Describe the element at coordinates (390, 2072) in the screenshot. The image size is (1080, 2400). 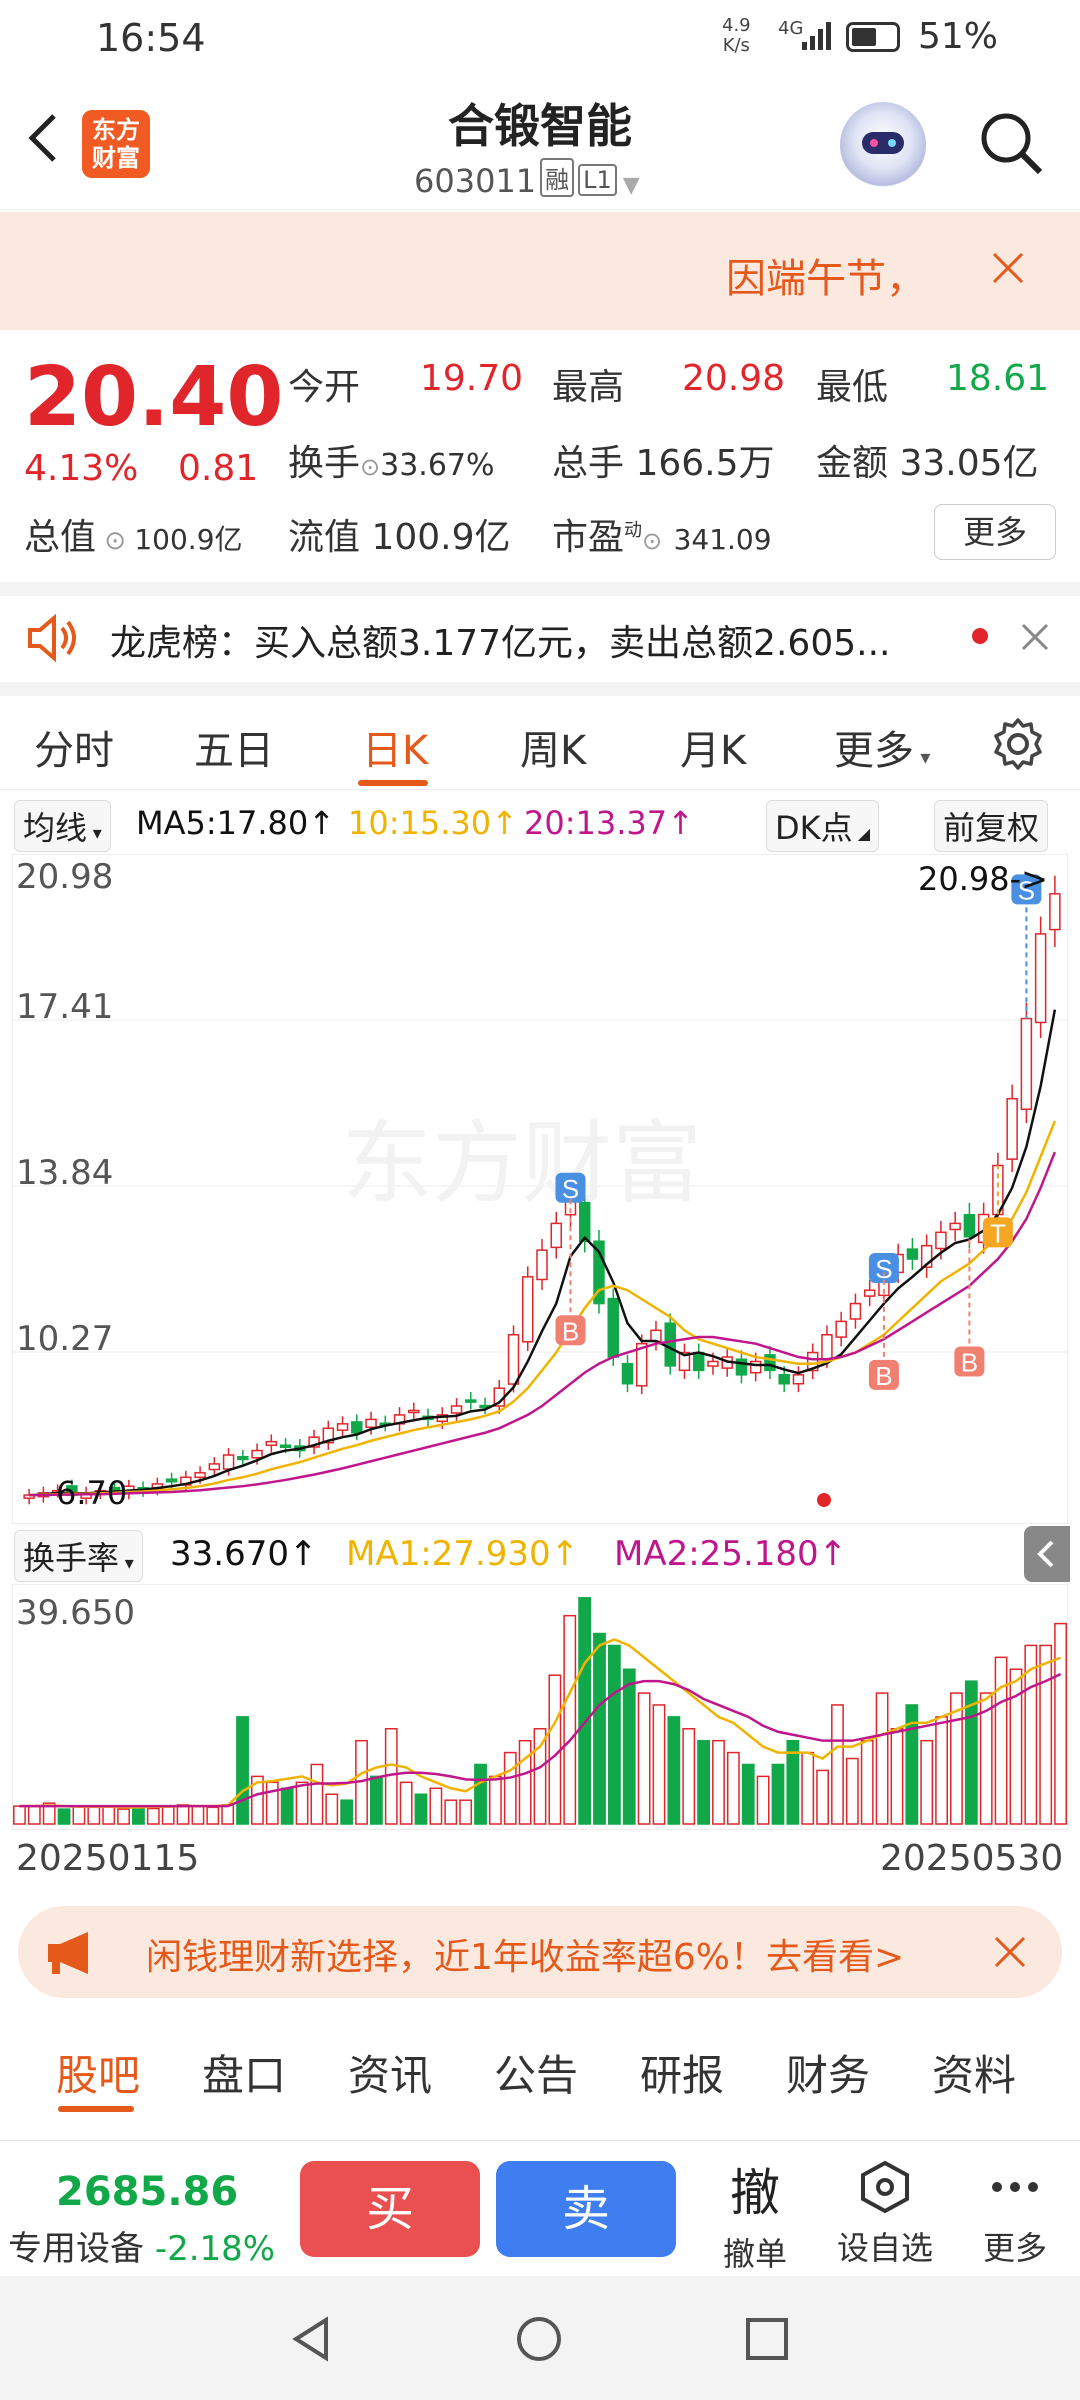
I see `tab-news: 资讯` at that location.